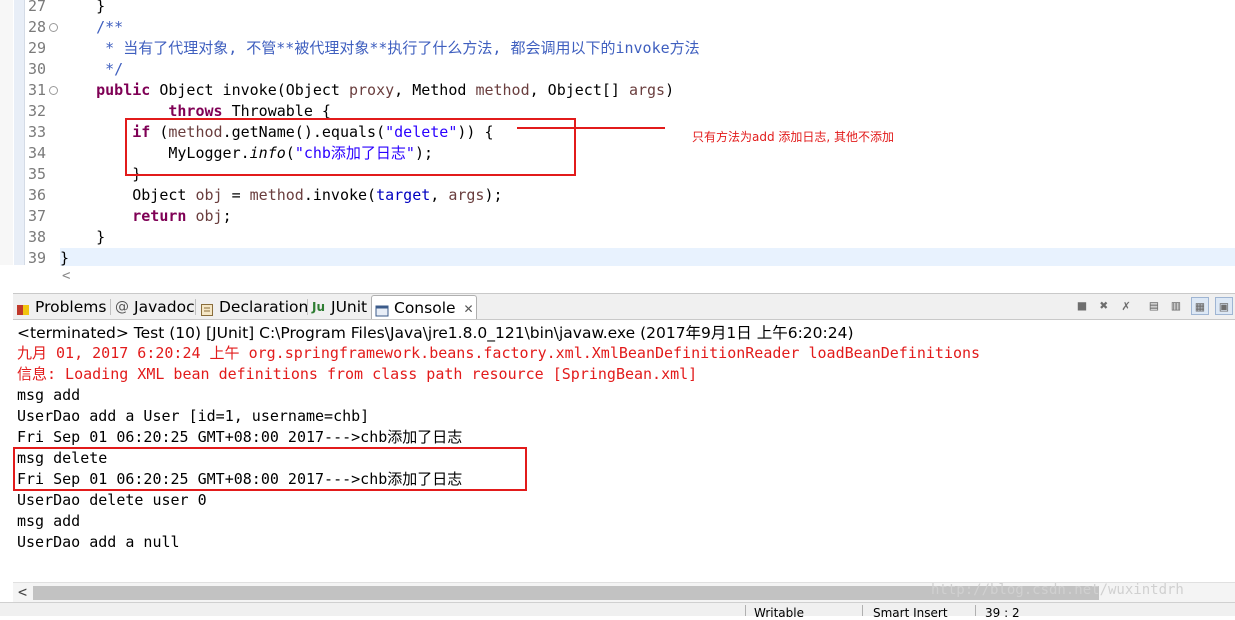 This screenshot has width=1235, height=620. What do you see at coordinates (42, 90) in the screenshot?
I see `line-number: 31` at bounding box center [42, 90].